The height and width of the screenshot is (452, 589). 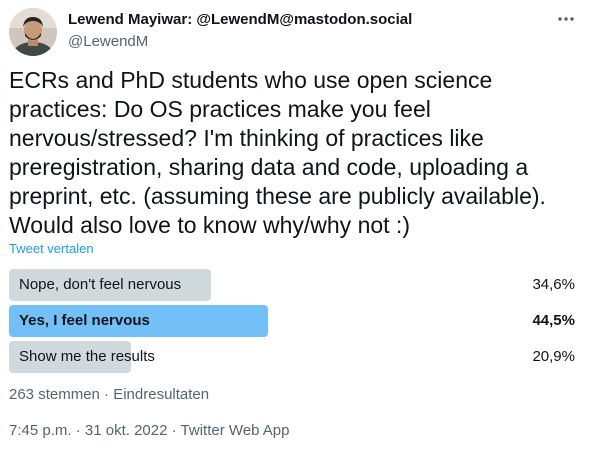 What do you see at coordinates (240, 42) in the screenshot?
I see `author-handle: @LewendM` at bounding box center [240, 42].